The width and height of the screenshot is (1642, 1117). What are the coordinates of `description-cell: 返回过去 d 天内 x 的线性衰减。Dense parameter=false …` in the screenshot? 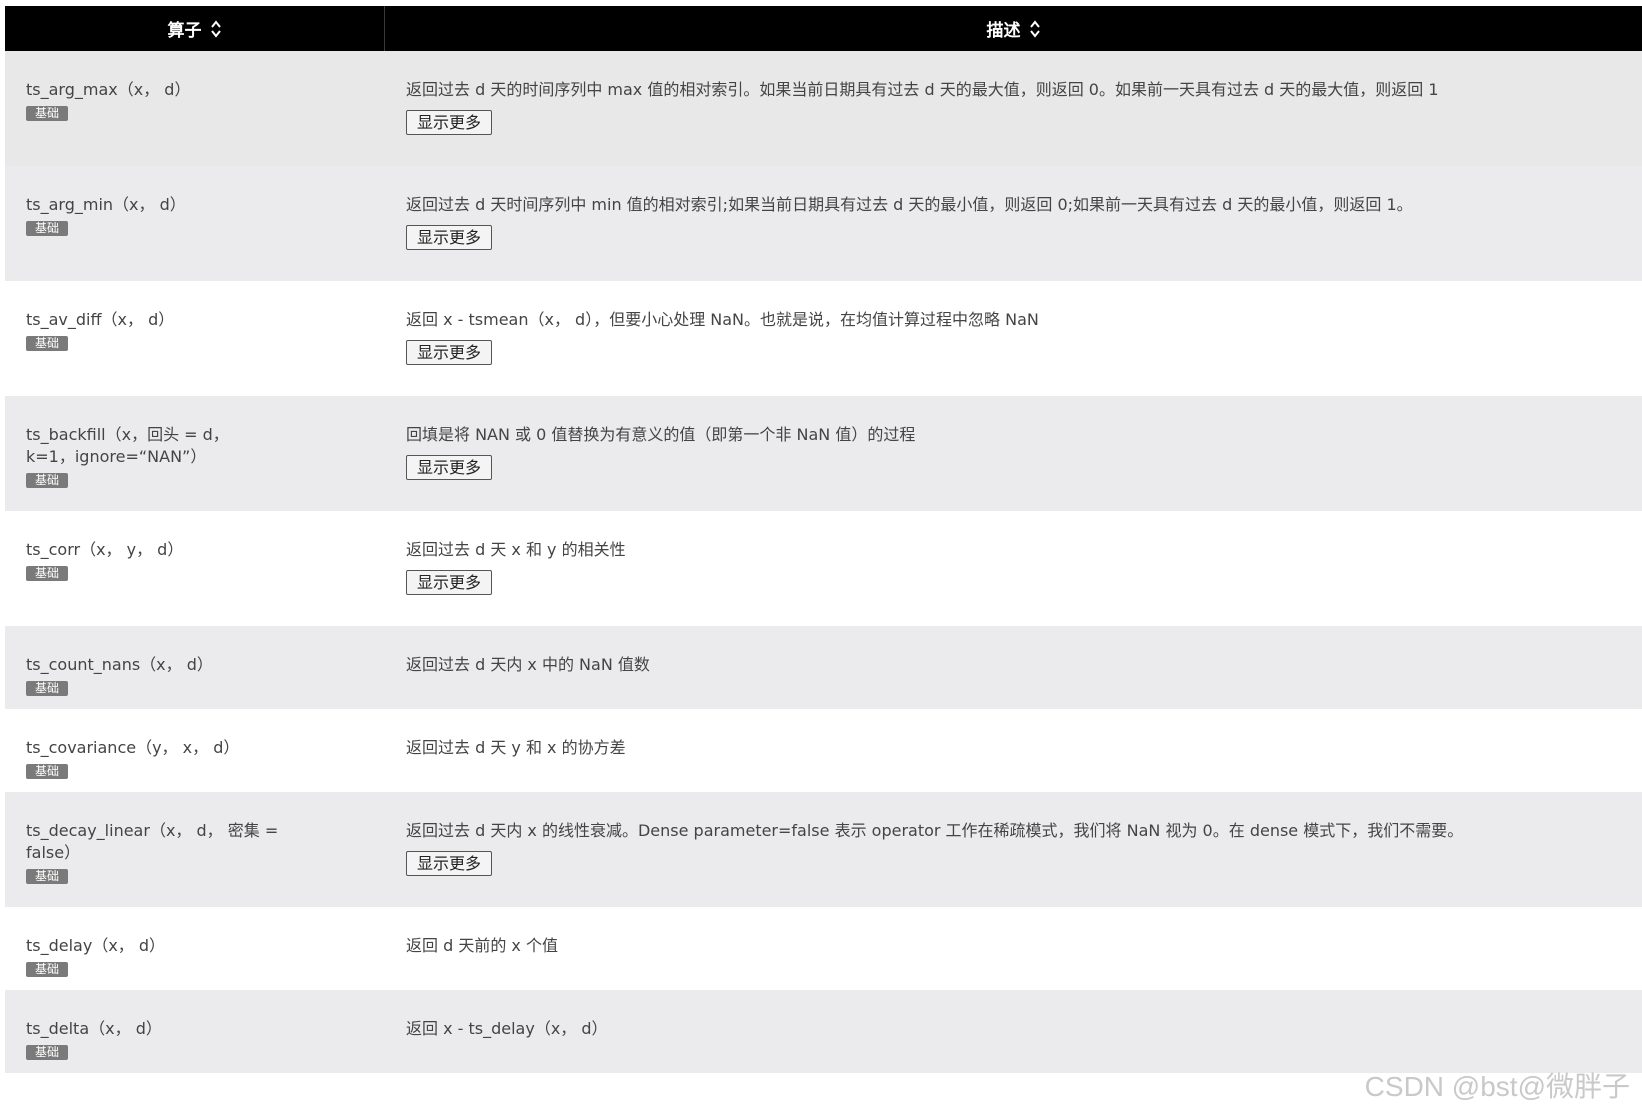 It's located at (1013, 849).